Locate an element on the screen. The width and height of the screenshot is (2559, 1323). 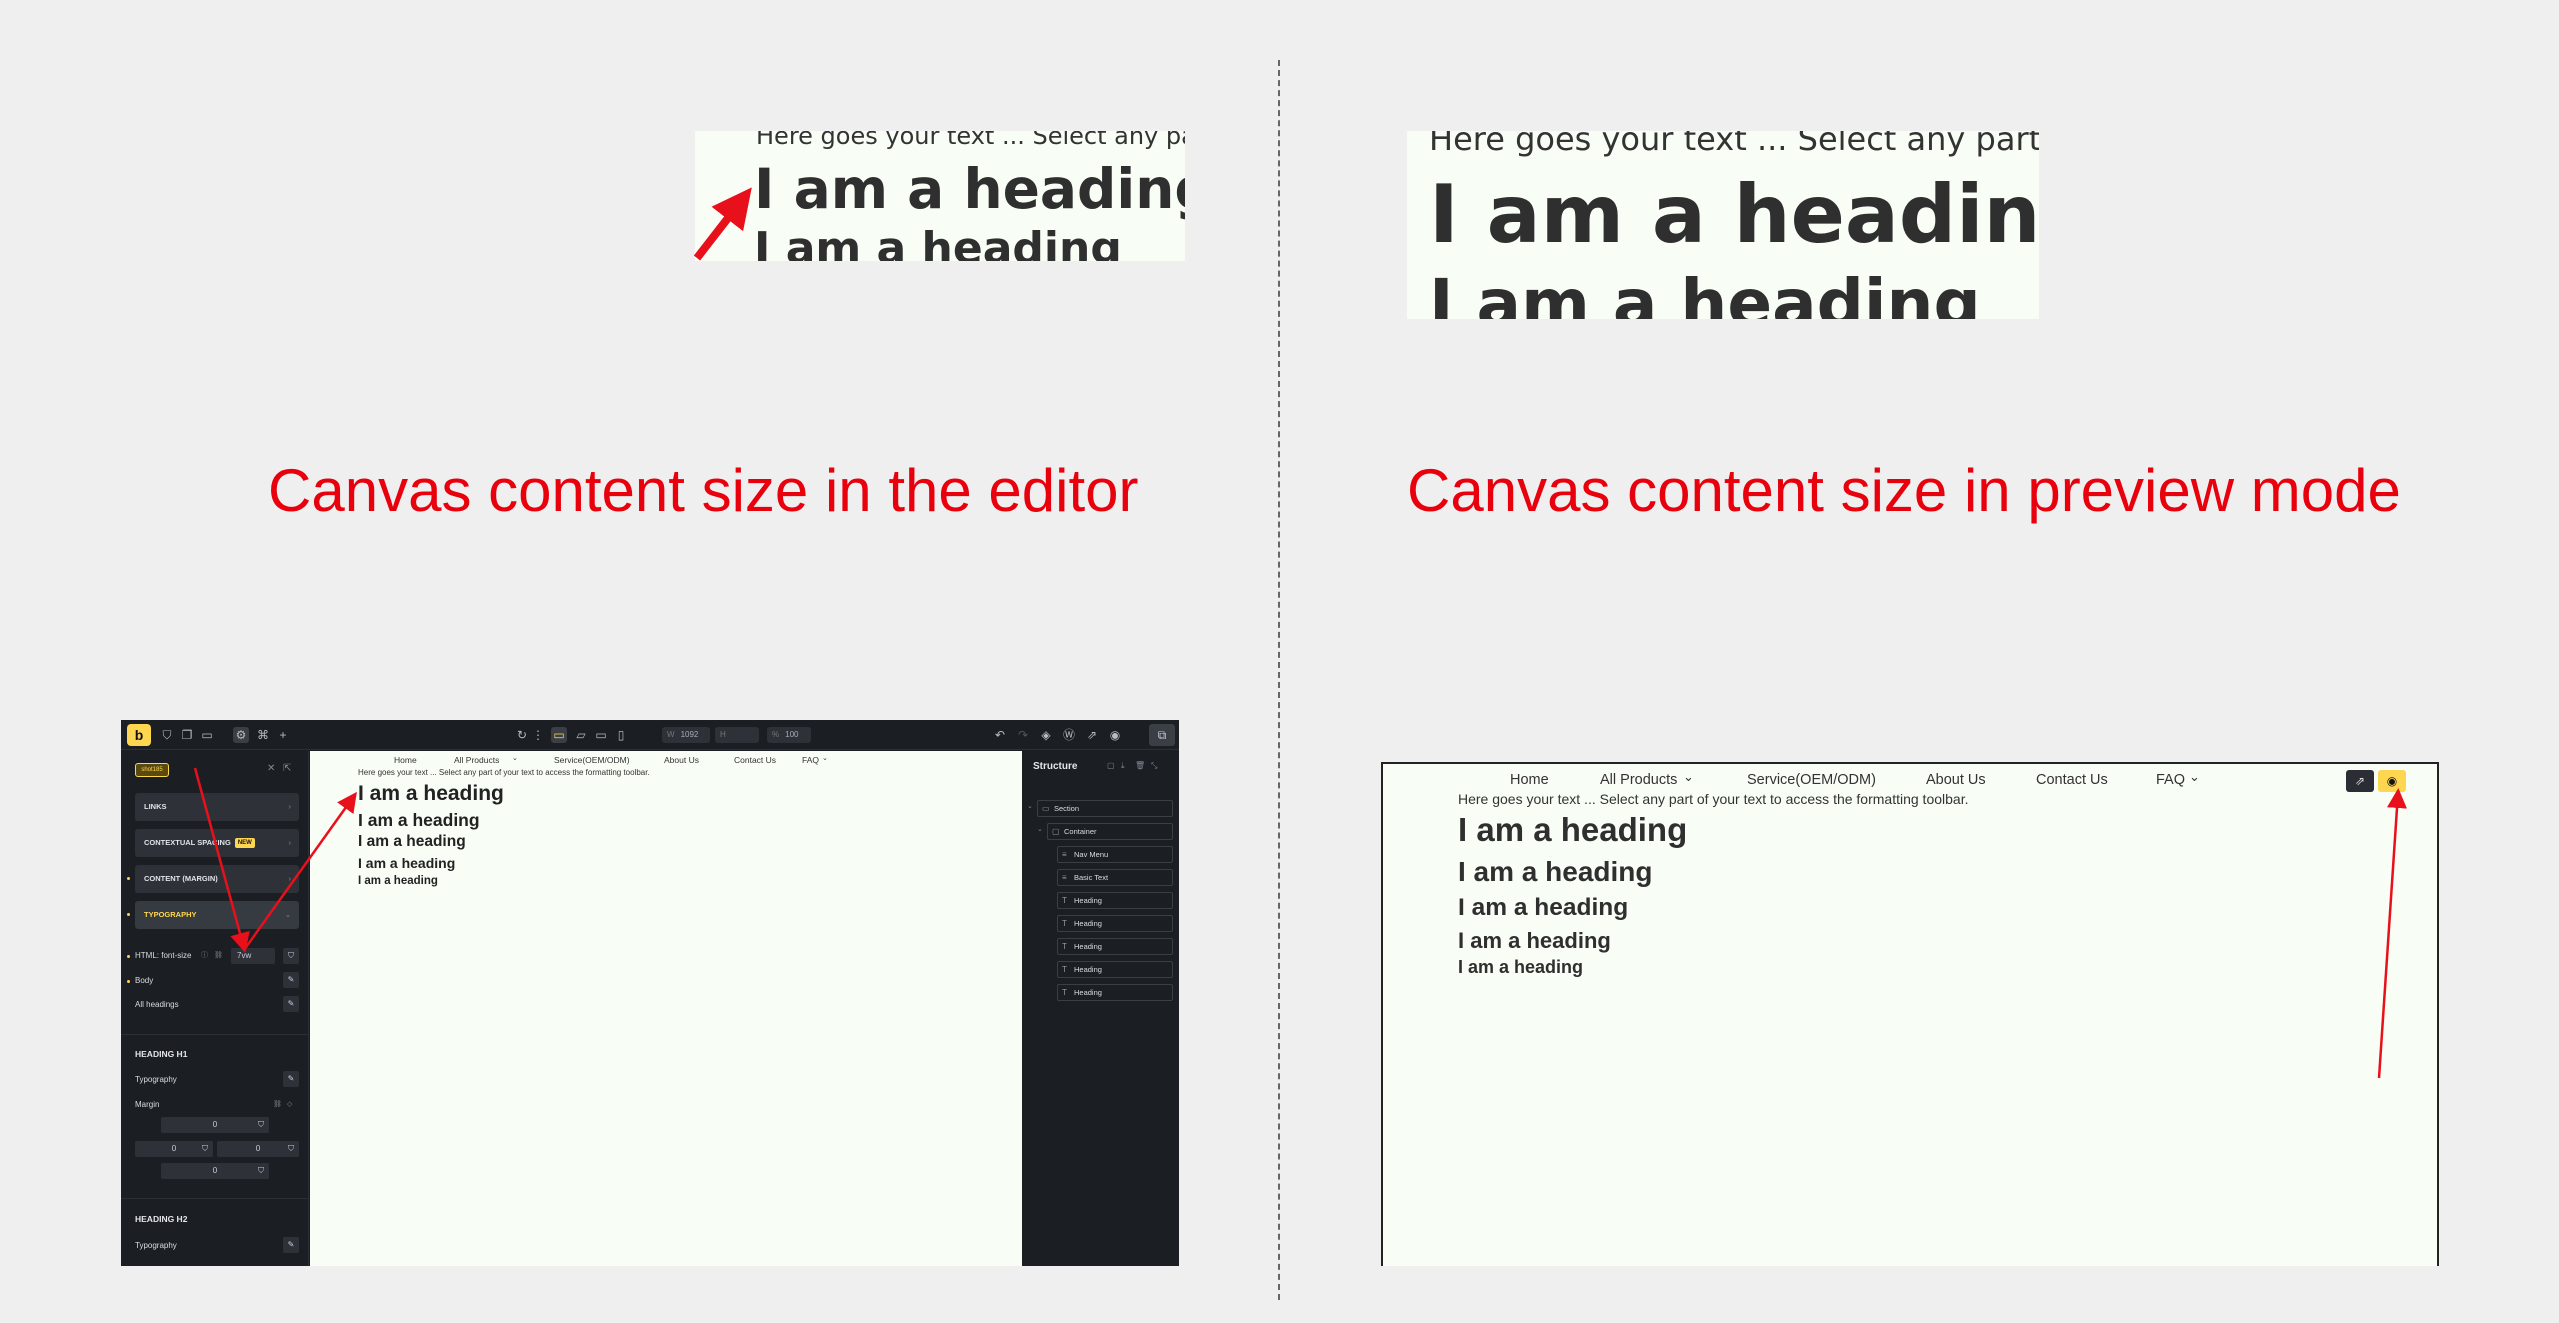
structure-item-label: Heading is located at coordinates (1088, 923).